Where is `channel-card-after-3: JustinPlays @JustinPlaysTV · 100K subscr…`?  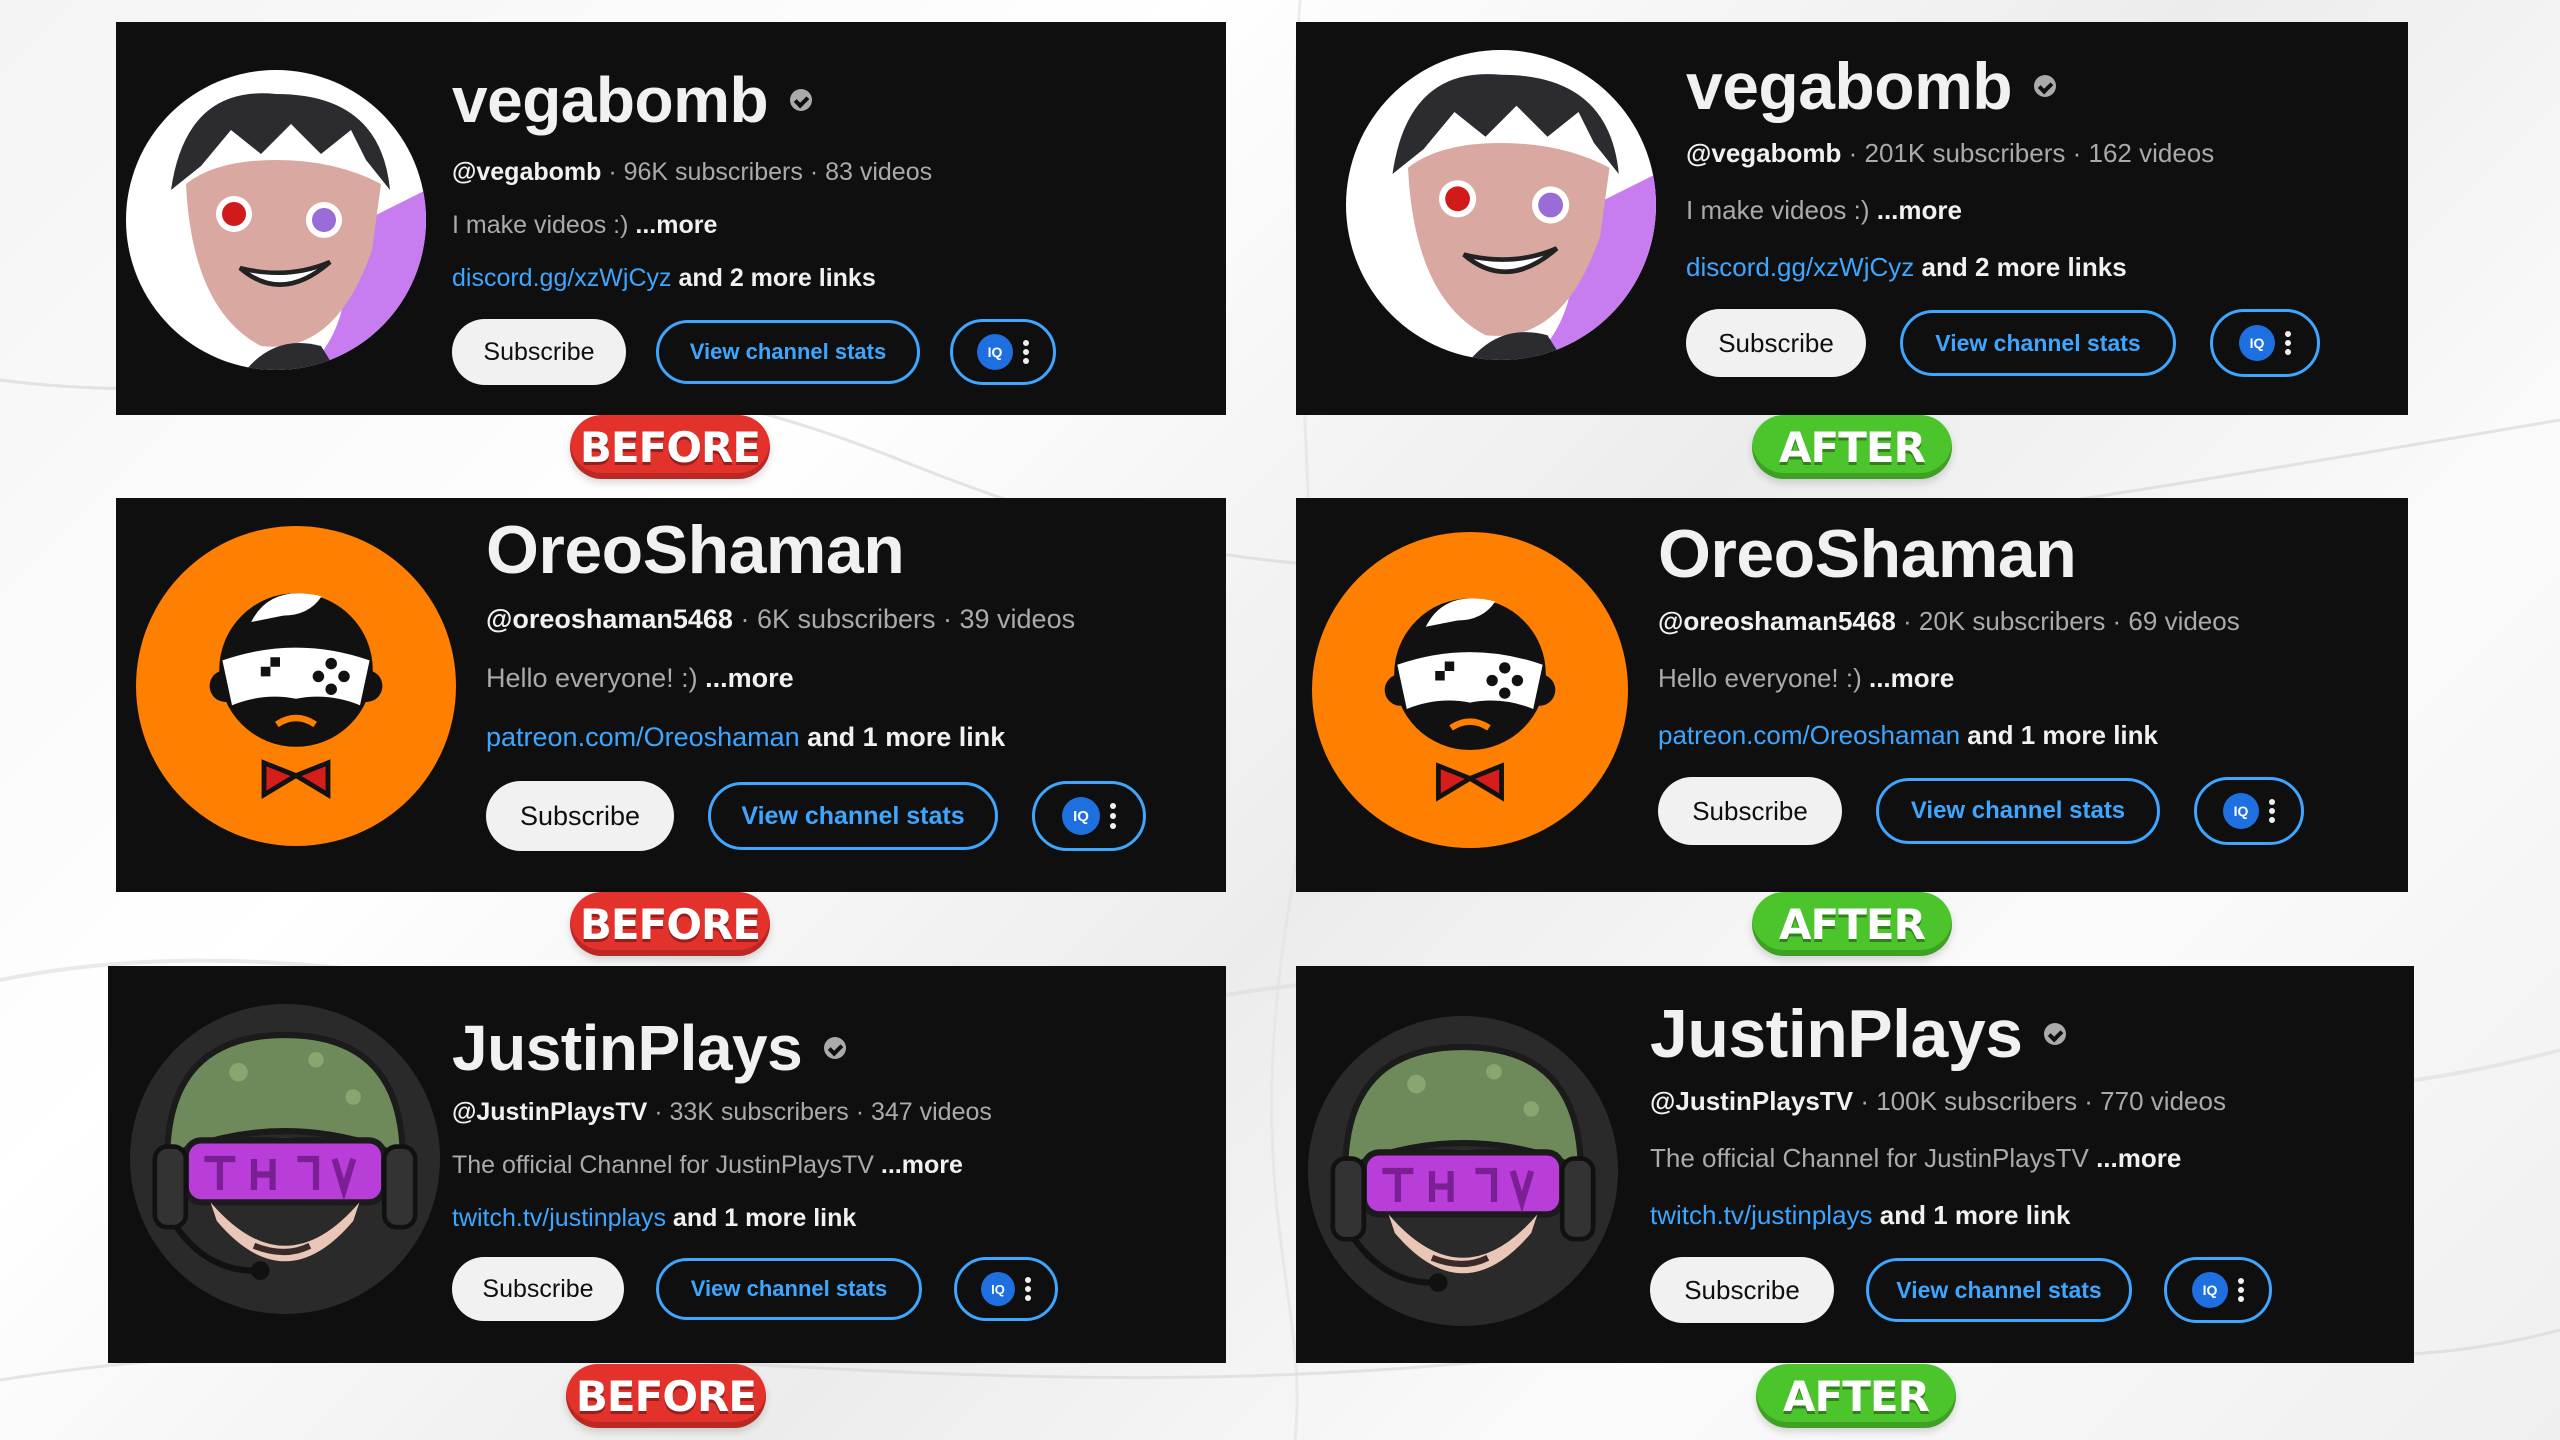 channel-card-after-3: JustinPlays @JustinPlaysTV · 100K subscr… is located at coordinates (1855, 1164).